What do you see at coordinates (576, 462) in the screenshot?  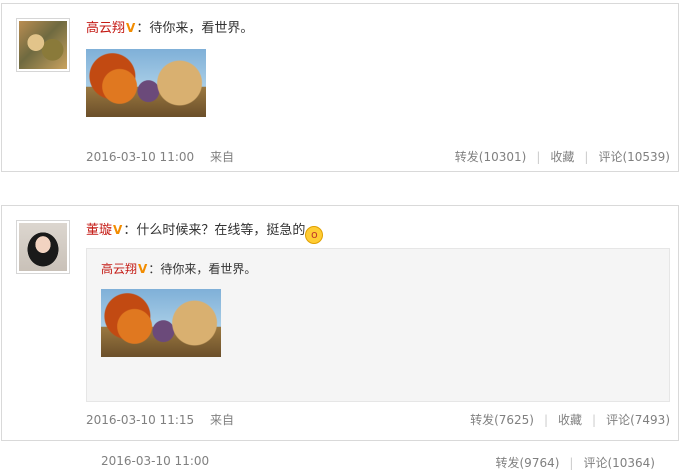 I see `quoted-actions: 转发(9764) | 评论(10364)` at bounding box center [576, 462].